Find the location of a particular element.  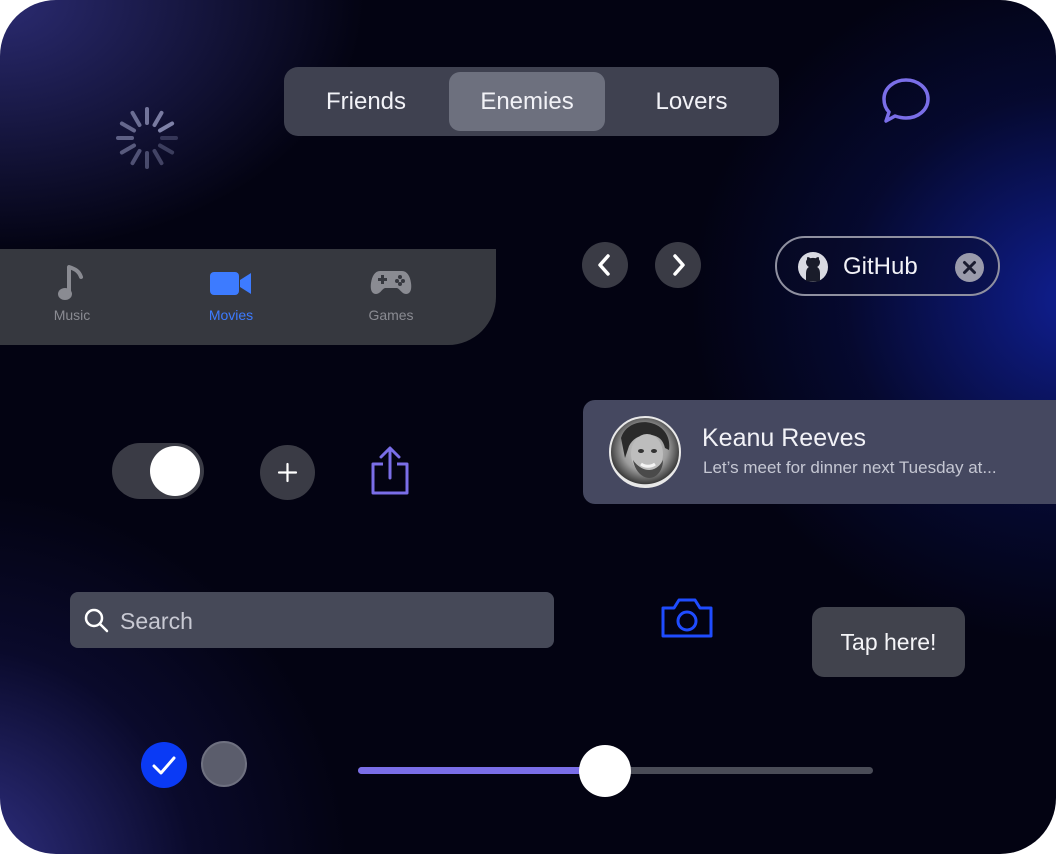

chip-close-button is located at coordinates (969, 267).